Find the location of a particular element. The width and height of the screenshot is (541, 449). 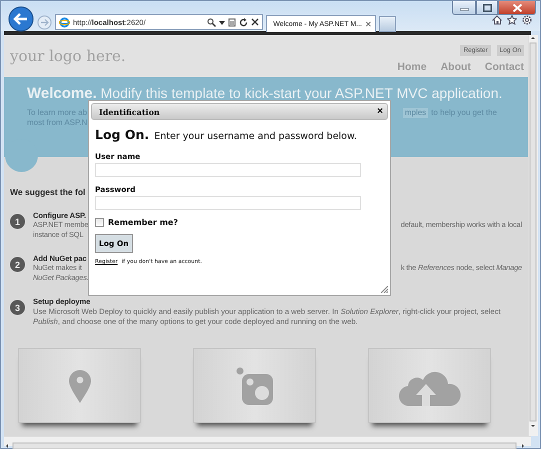

back-button is located at coordinates (21, 19).